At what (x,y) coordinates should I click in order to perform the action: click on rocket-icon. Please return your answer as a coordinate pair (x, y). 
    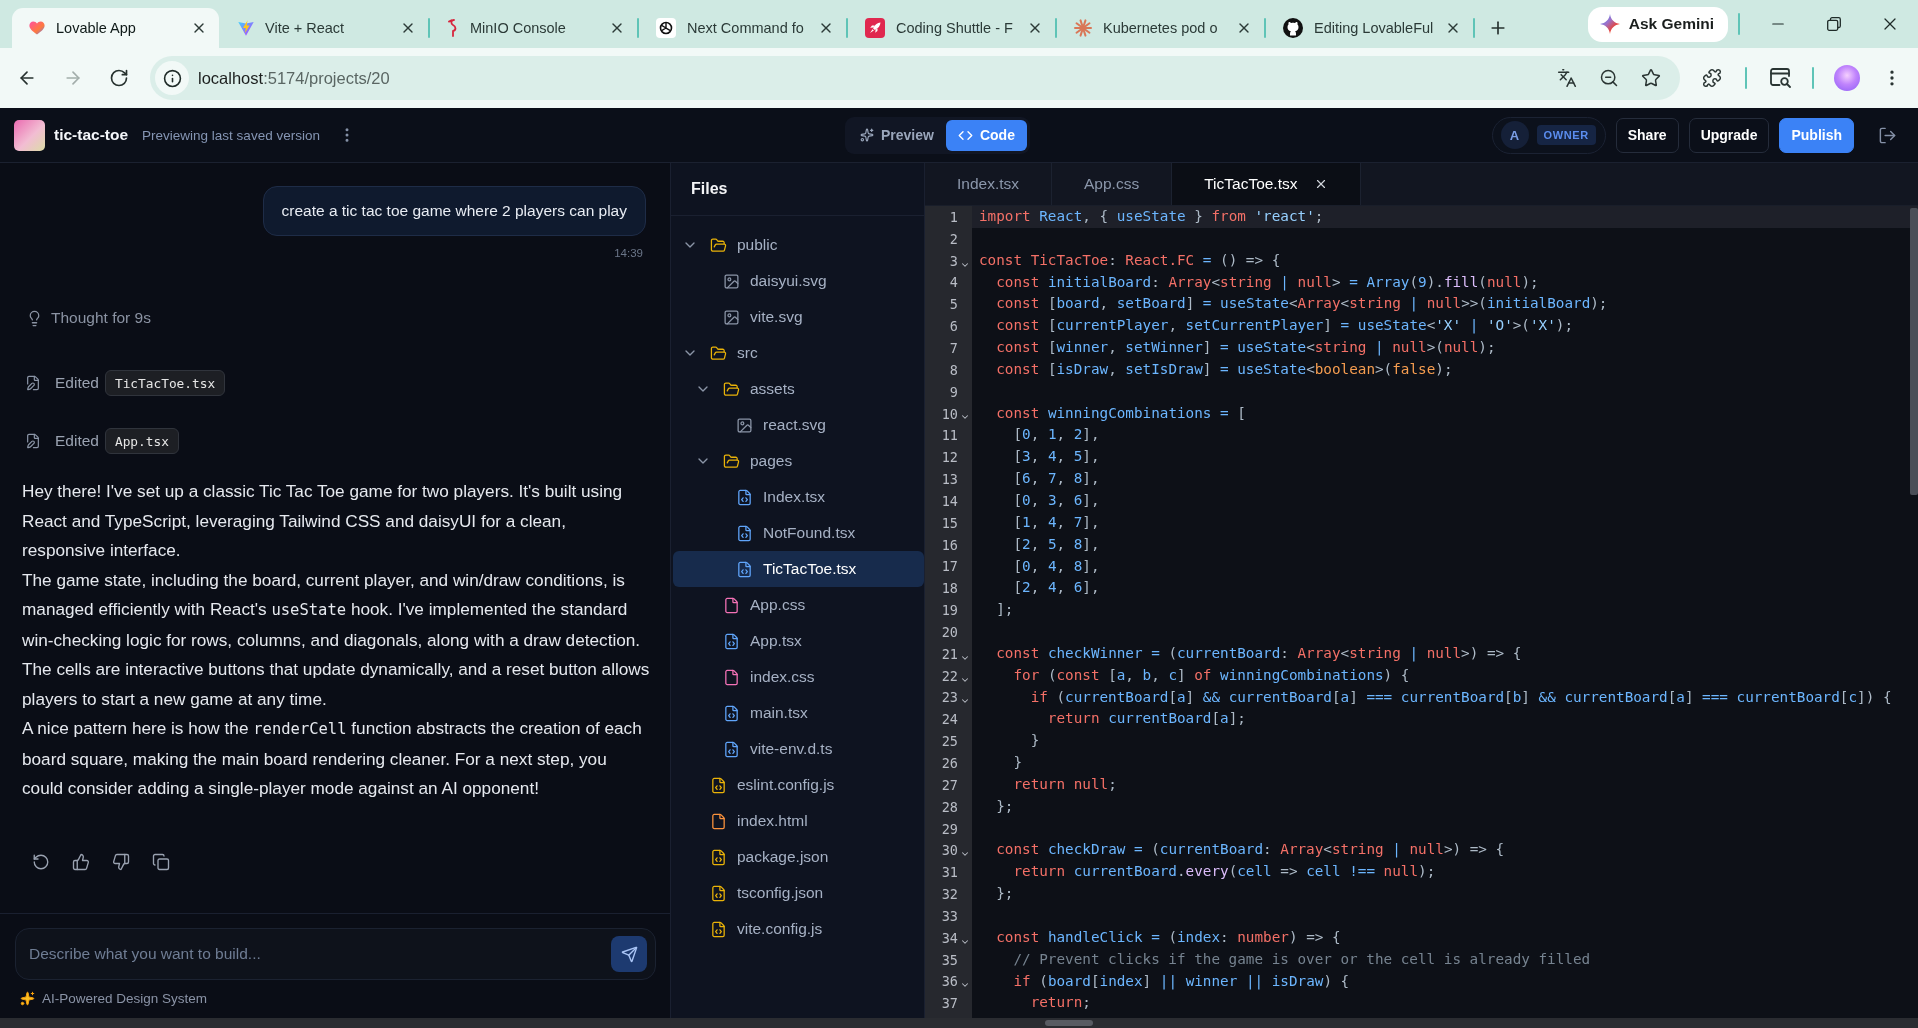
    Looking at the image, I should click on (875, 28).